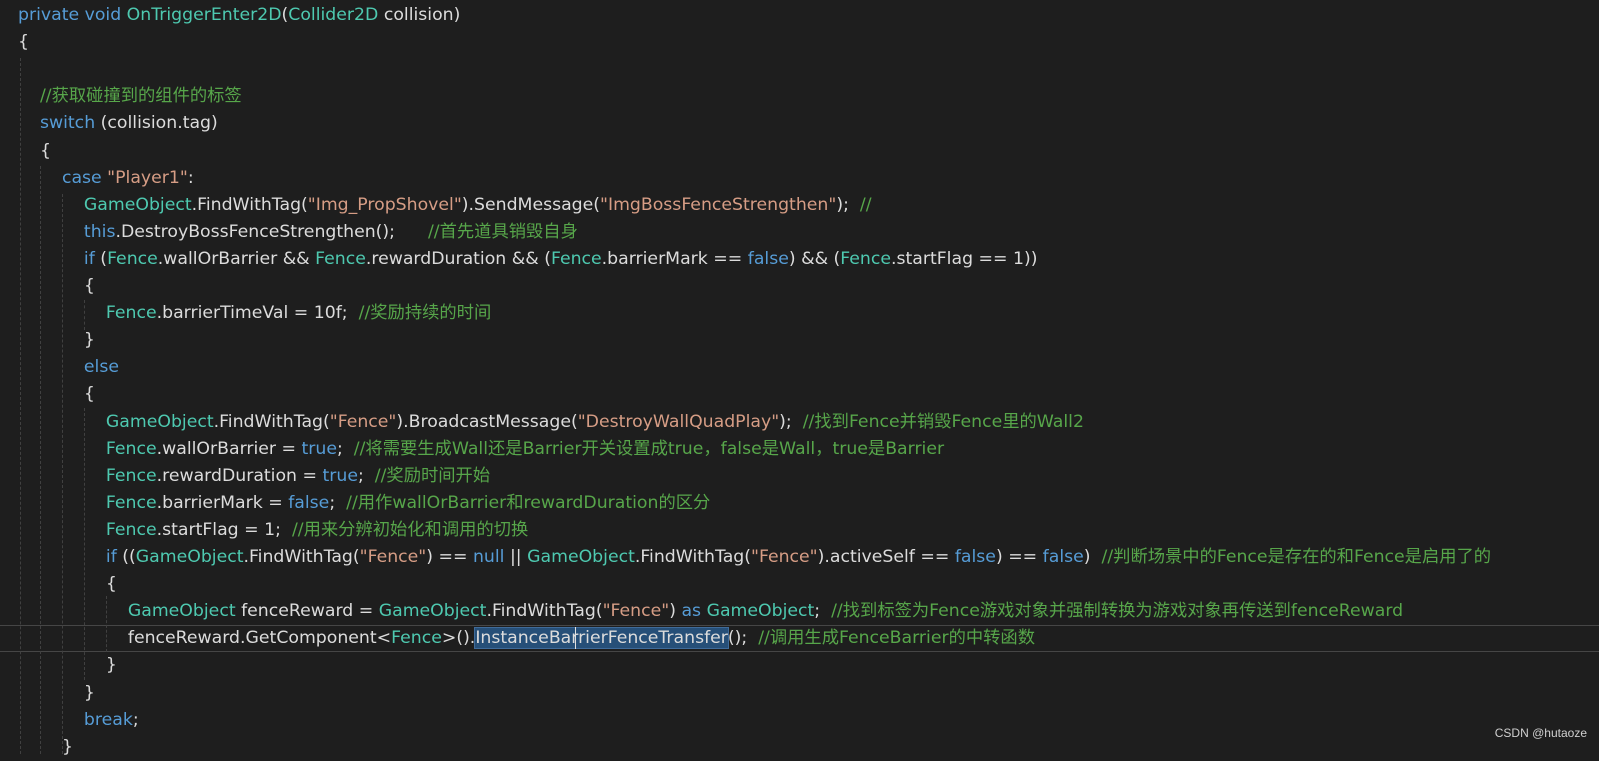  What do you see at coordinates (865, 204) in the screenshot?
I see `code-token: //` at bounding box center [865, 204].